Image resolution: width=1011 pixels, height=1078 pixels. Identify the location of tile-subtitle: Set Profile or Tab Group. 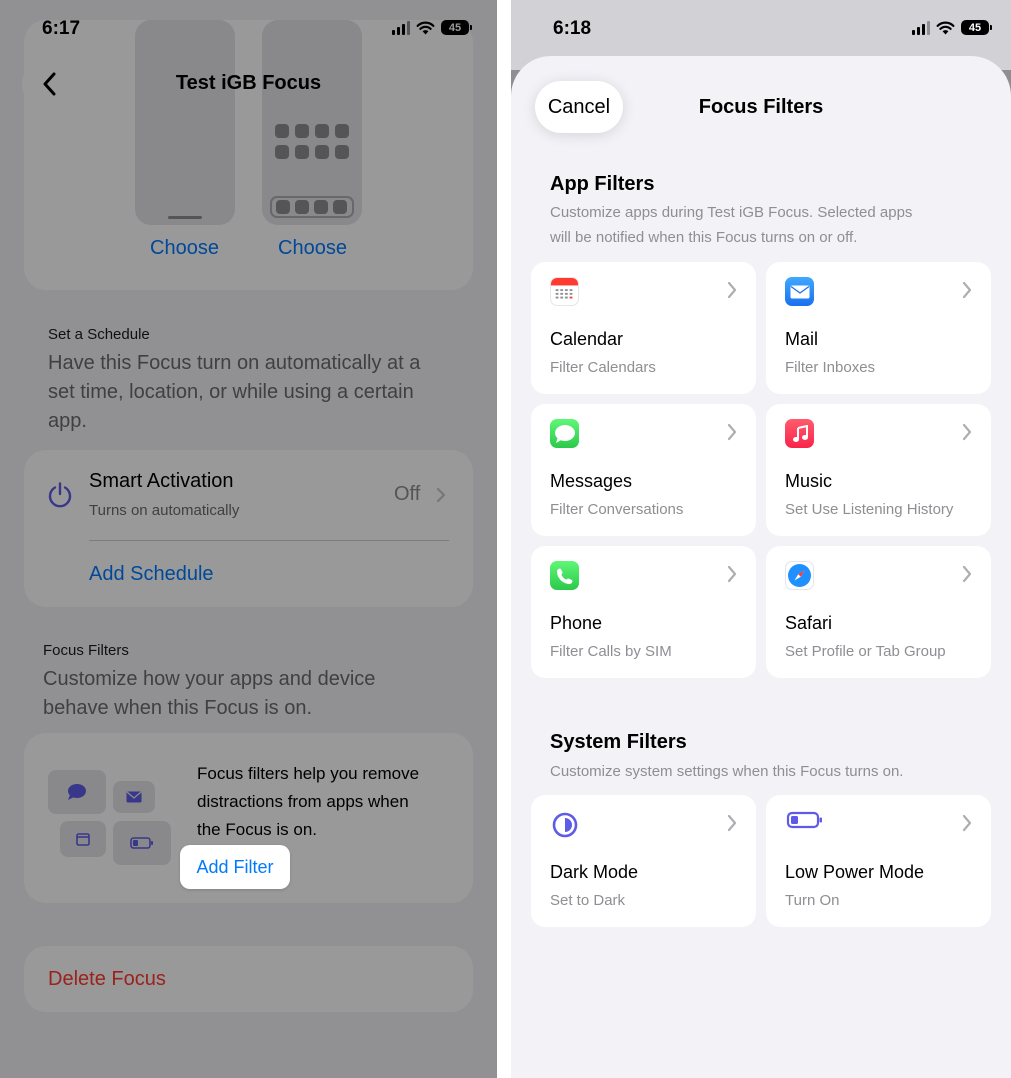
(865, 651).